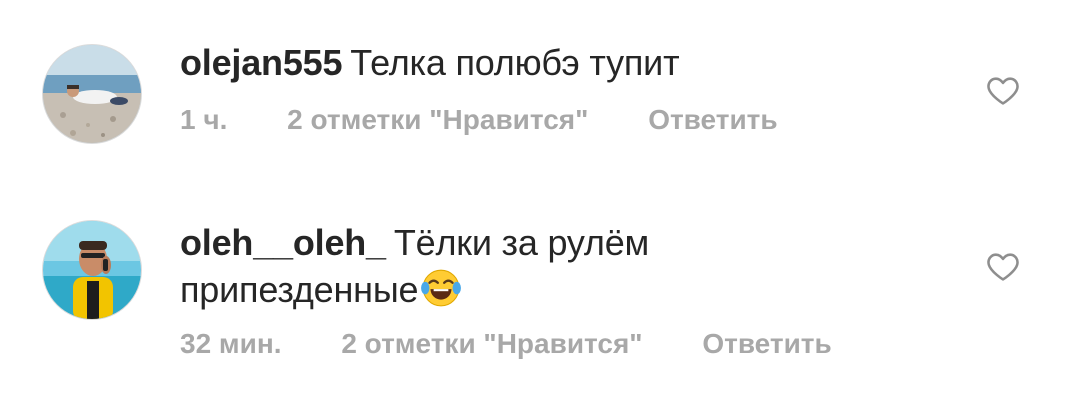 Image resolution: width=1080 pixels, height=409 pixels. I want to click on comment-username: olejan555, so click(261, 62).